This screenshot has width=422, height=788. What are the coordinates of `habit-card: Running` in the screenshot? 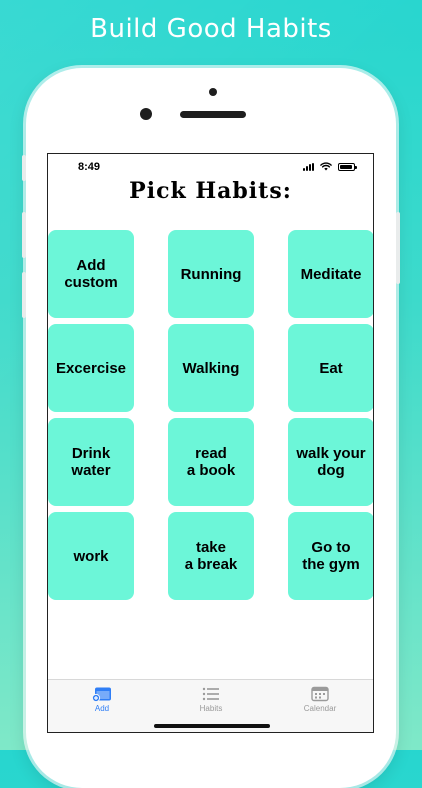 It's located at (211, 274).